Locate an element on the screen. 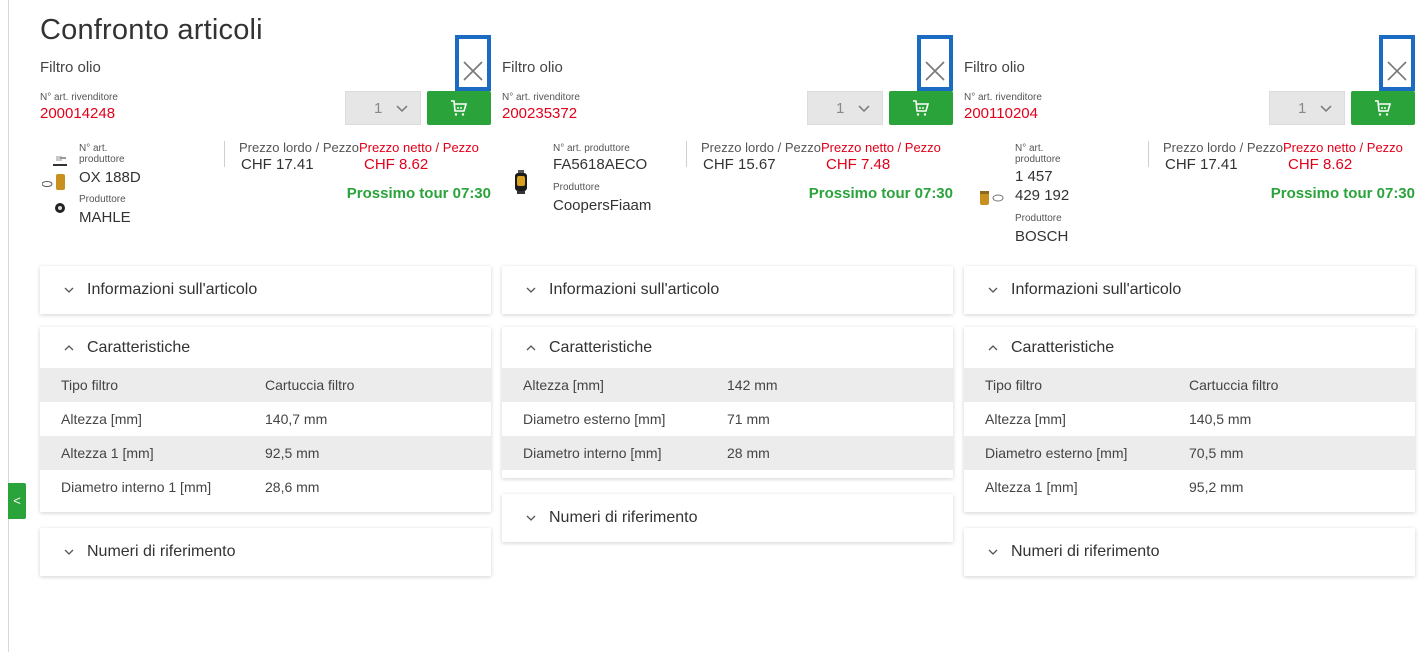 The height and width of the screenshot is (652, 1424). side-panel-toggle: < is located at coordinates (17, 501).